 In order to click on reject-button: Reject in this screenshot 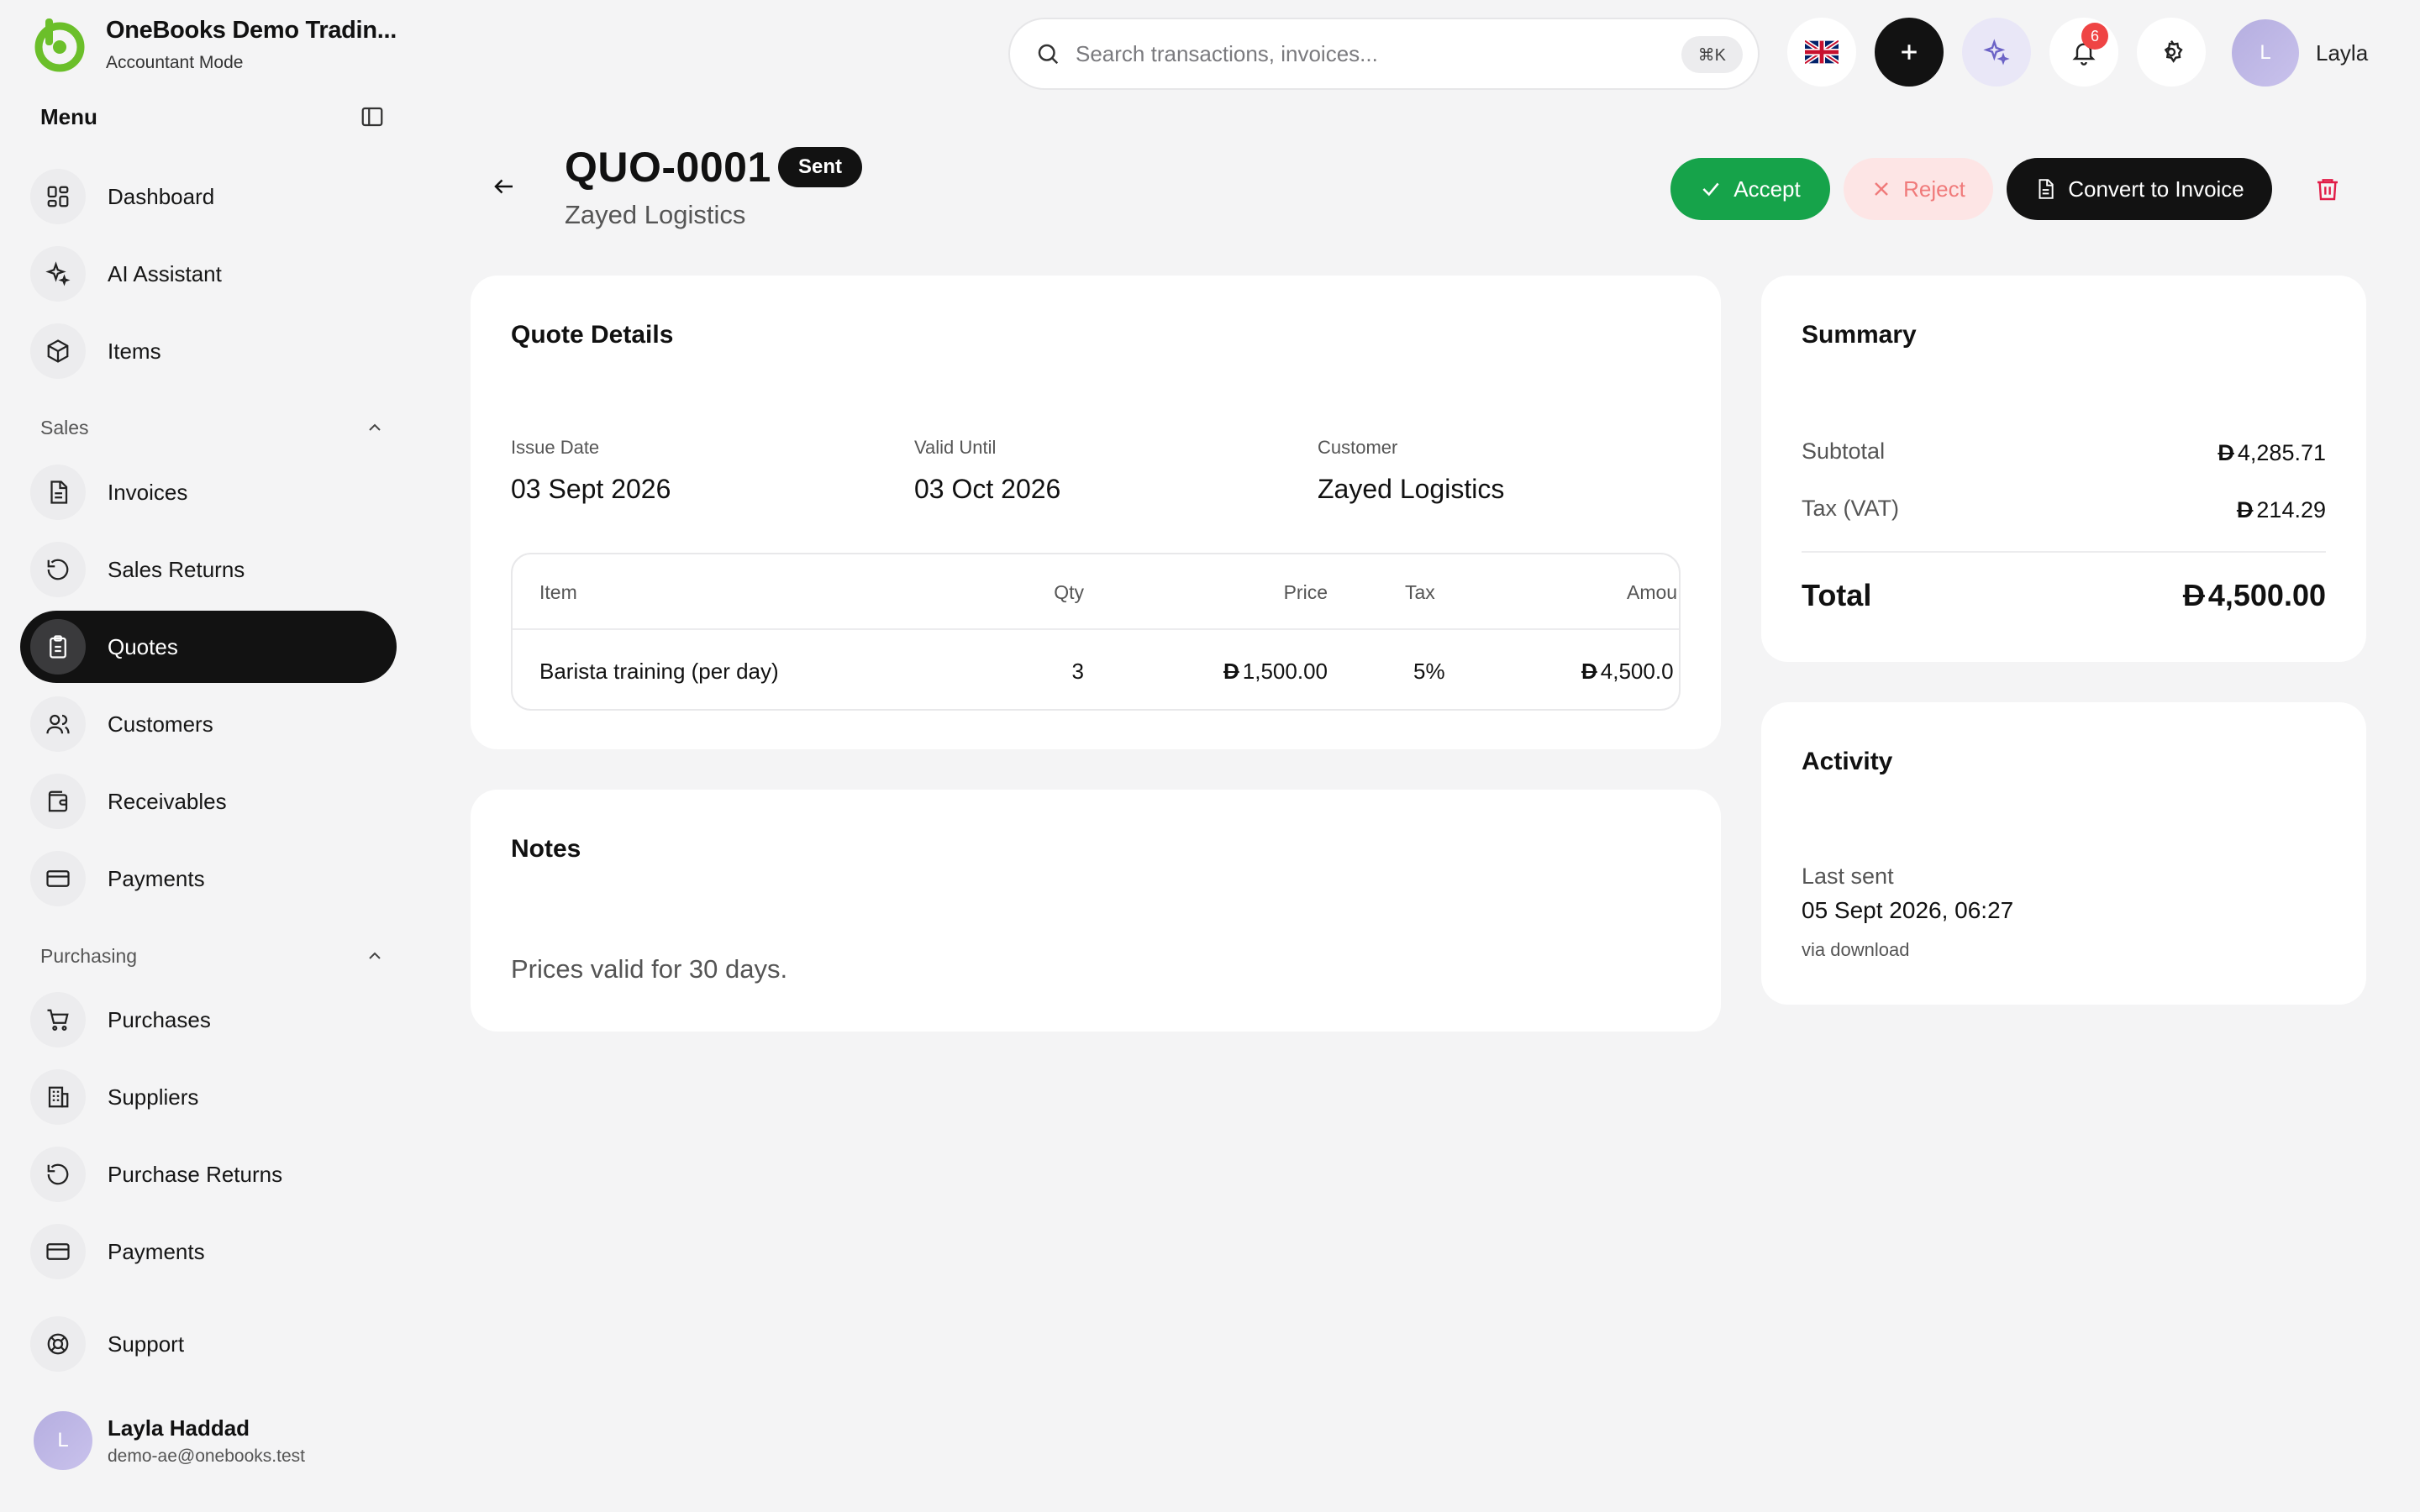, I will do `click(1919, 189)`.